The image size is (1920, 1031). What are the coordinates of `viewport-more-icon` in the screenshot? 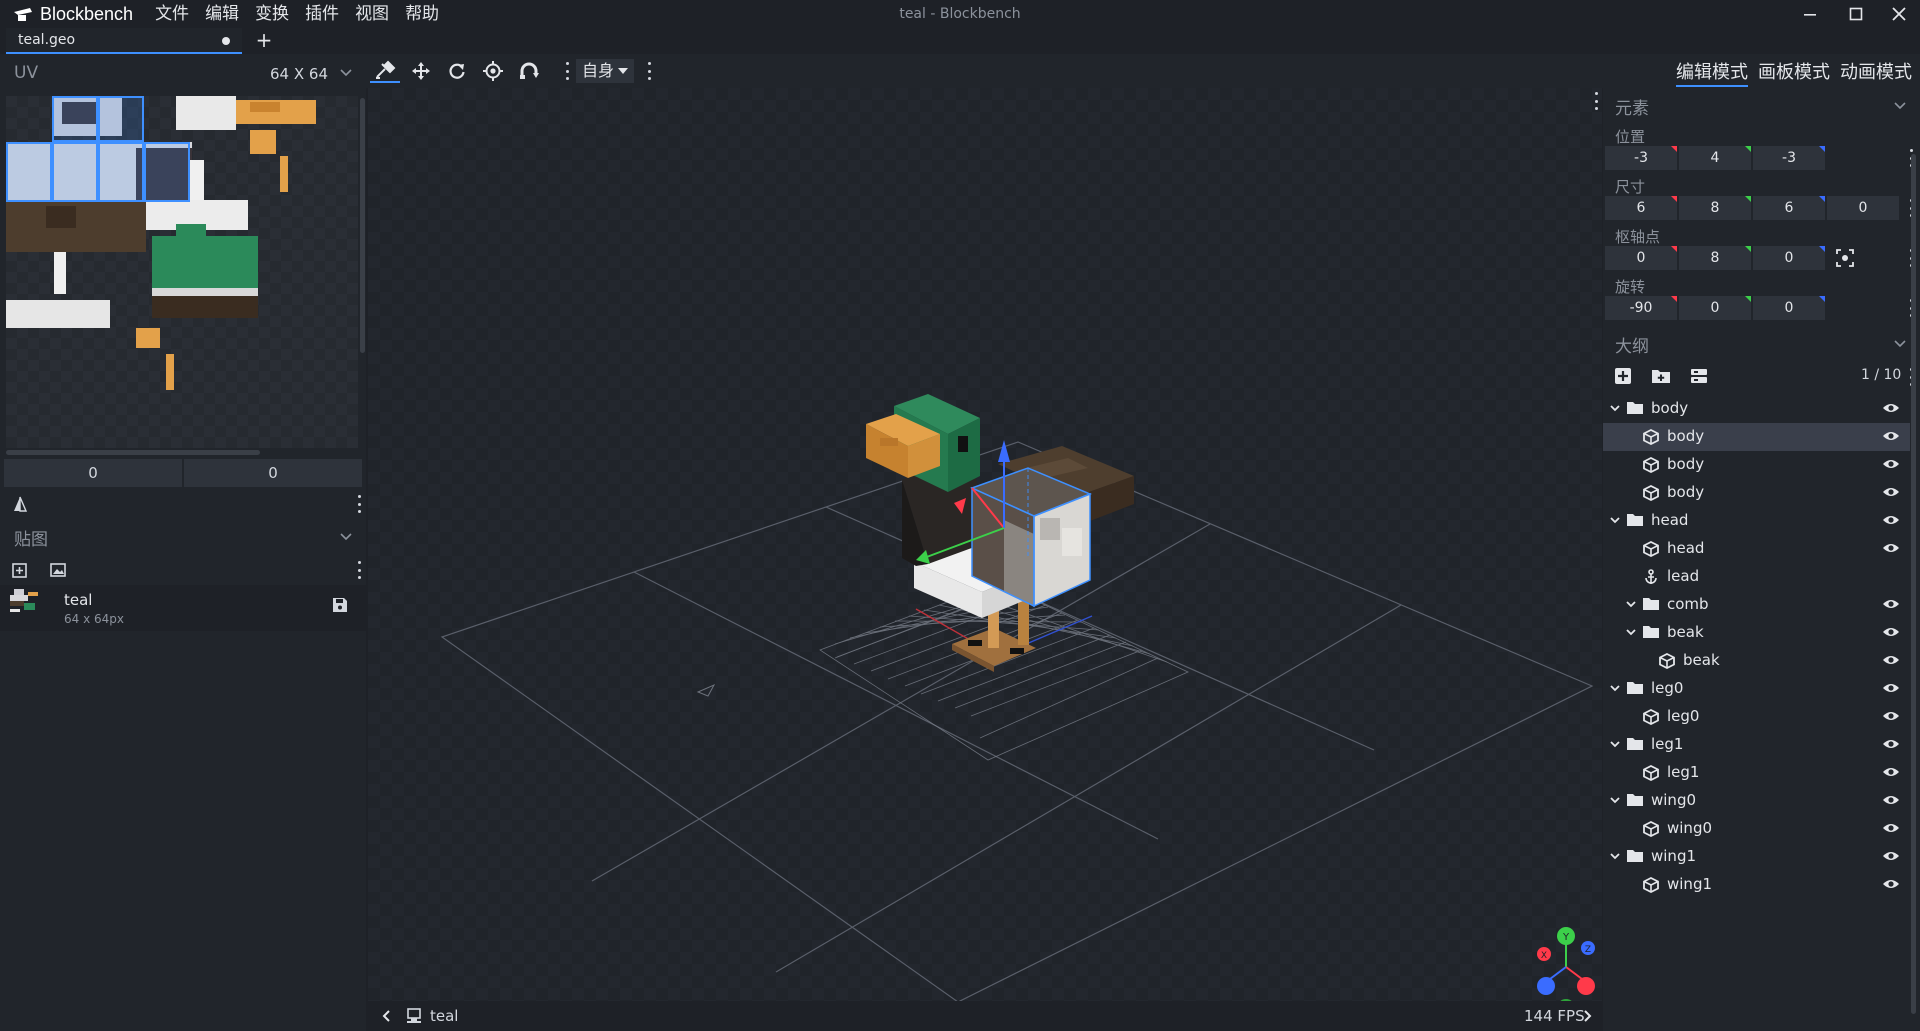 It's located at (1596, 101).